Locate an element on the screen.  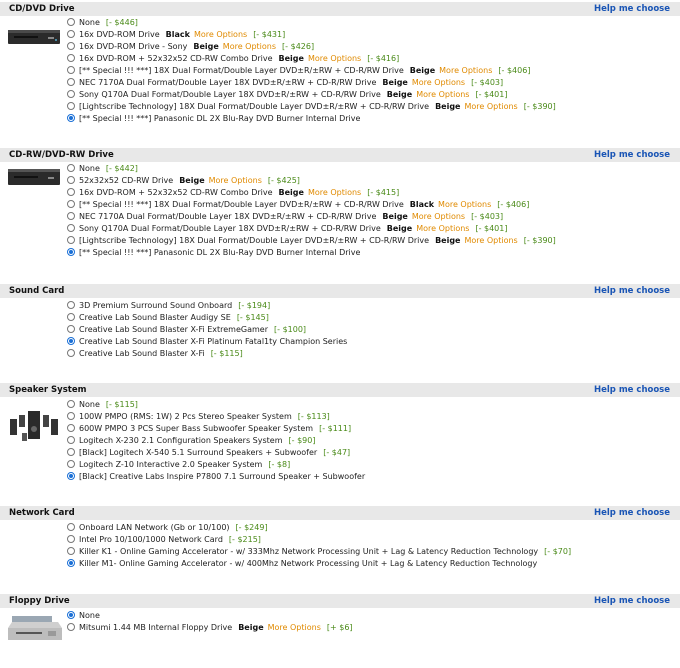
option-row: Creative Lab Sound Blaster X-Fi [- $115] is located at coordinates (207, 354).